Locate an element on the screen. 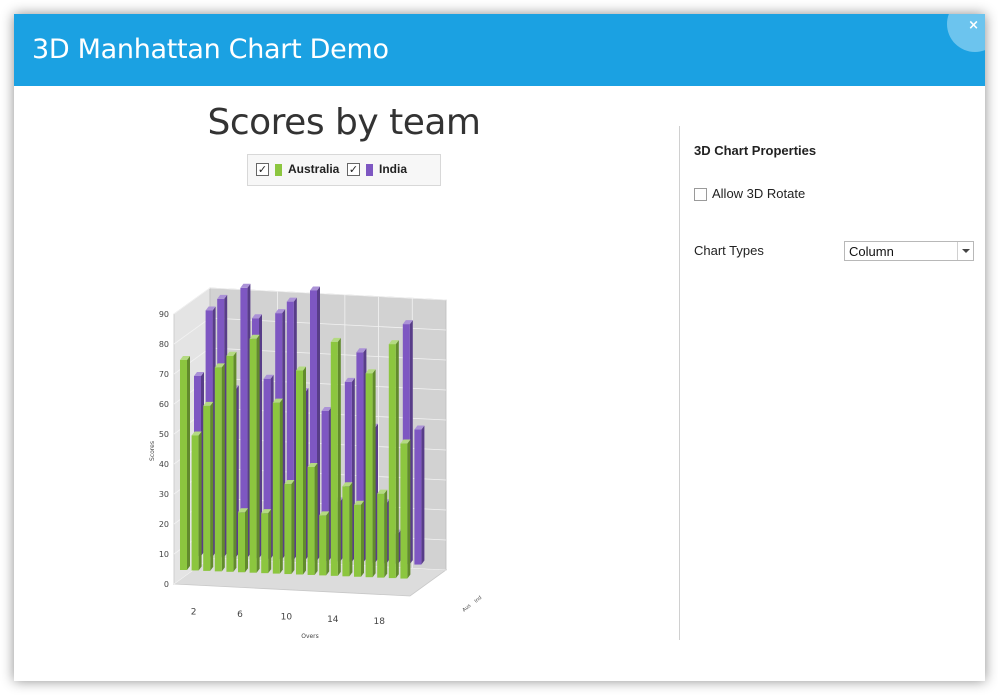  y-axis-tick-label: 60 is located at coordinates (164, 404).